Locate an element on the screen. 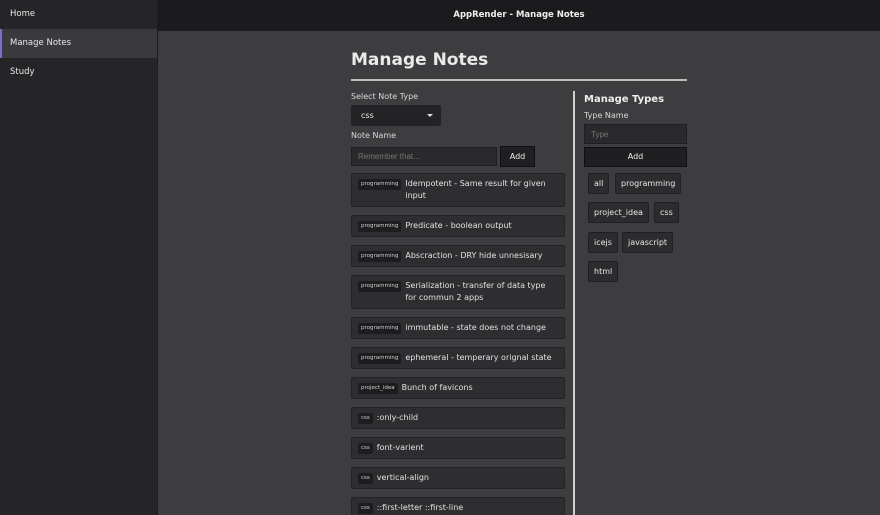  note-item: css :only-child is located at coordinates (458, 418).